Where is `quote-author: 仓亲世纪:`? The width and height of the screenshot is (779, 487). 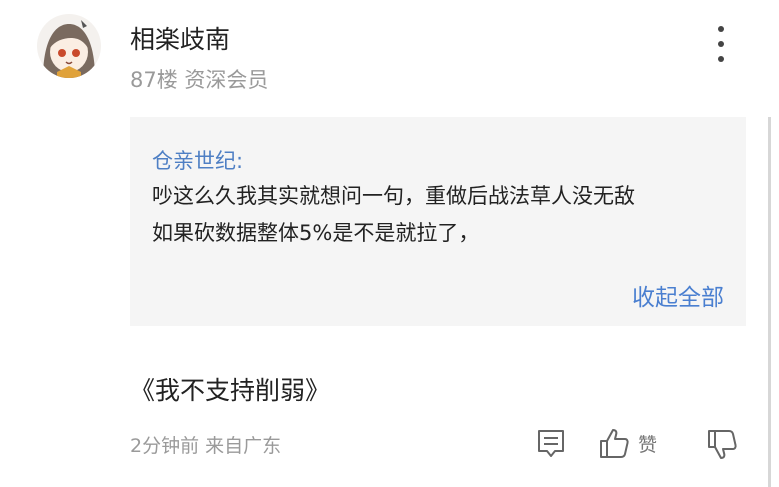 quote-author: 仓亲世纪: is located at coordinates (197, 160).